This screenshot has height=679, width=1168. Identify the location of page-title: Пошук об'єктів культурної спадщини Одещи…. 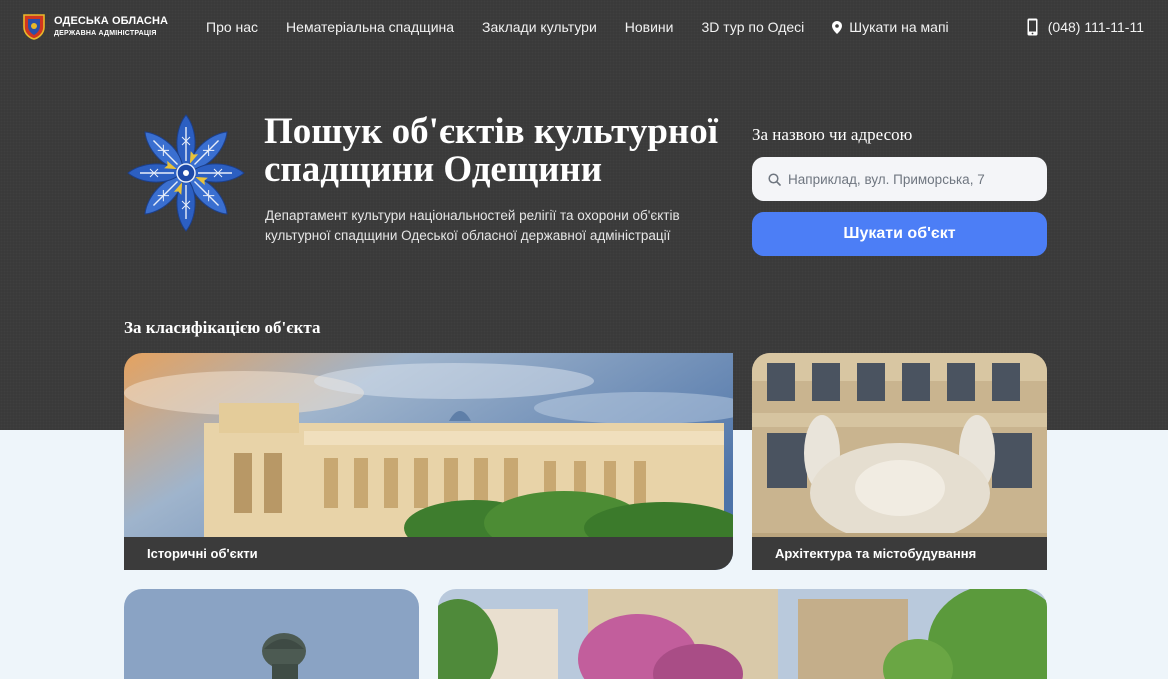
(499, 151).